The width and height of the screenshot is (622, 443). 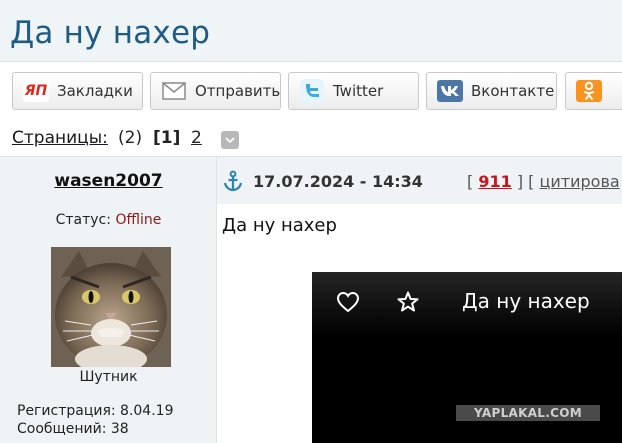 I want to click on share-toolbar: ЯП Закладки Отправить Twitter Вконтакте, so click(x=311, y=91).